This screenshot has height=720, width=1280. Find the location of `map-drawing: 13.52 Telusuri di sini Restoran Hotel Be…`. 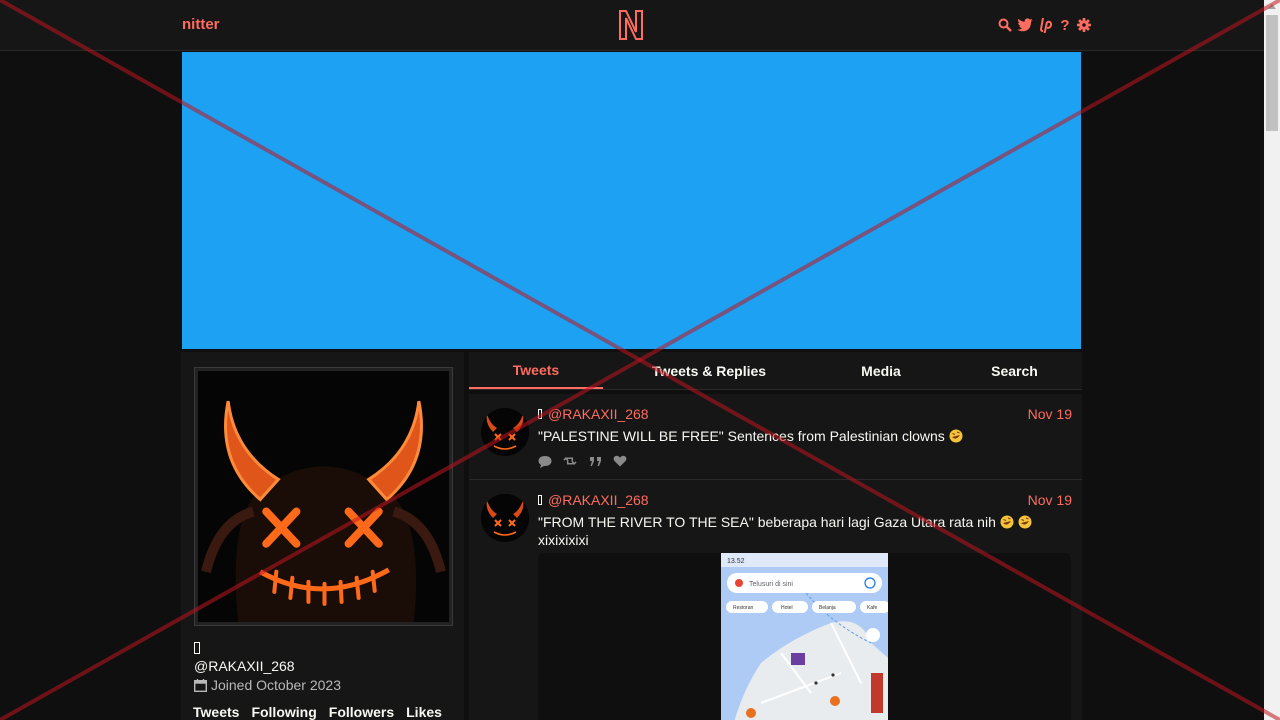

map-drawing: 13.52 Telusuri di sini Restoran Hotel Be… is located at coordinates (804, 636).